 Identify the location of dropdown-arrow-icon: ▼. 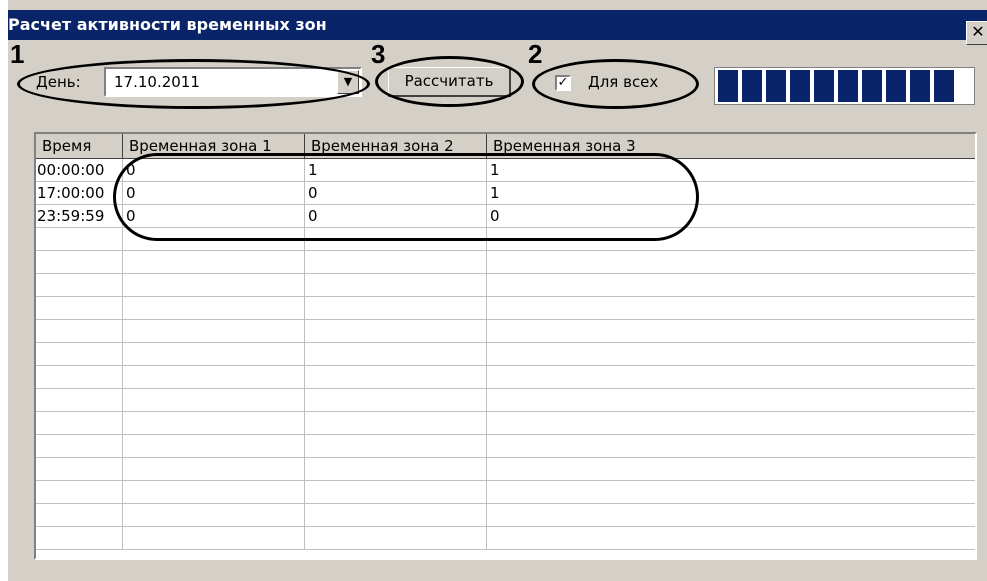
(348, 82).